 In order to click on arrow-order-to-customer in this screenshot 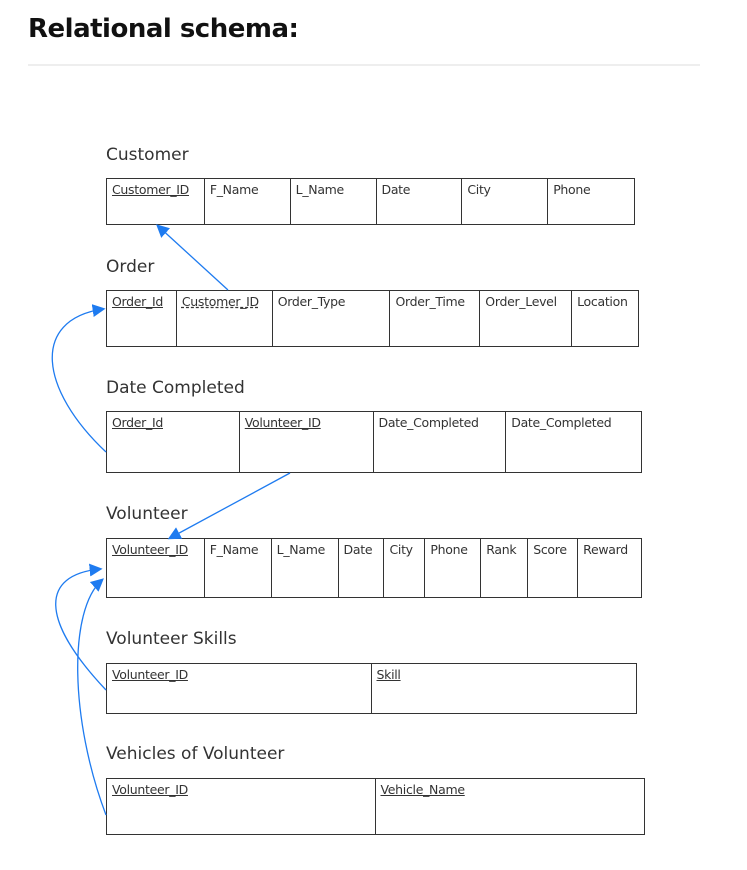, I will do `click(192, 257)`.